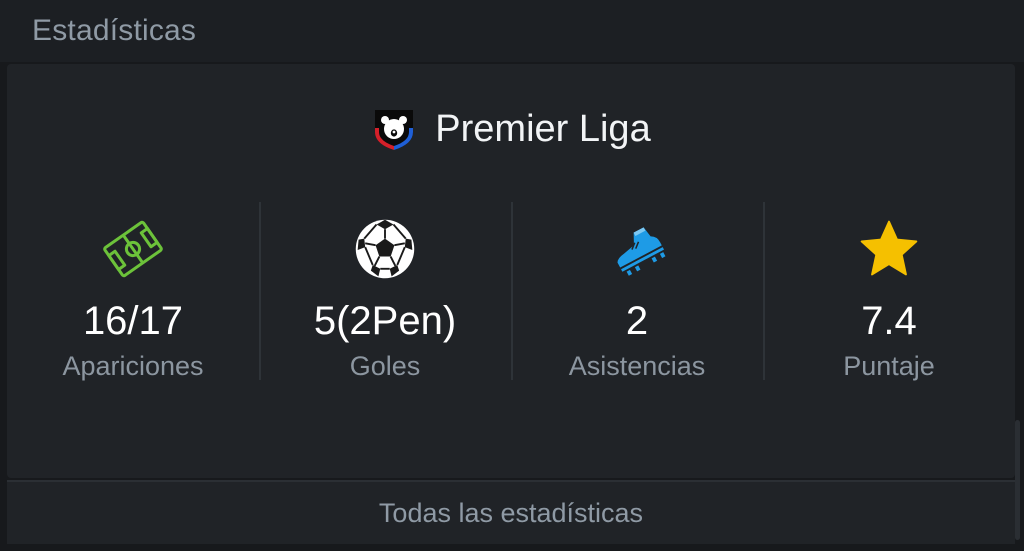  I want to click on league-name: Premier Liga, so click(543, 128).